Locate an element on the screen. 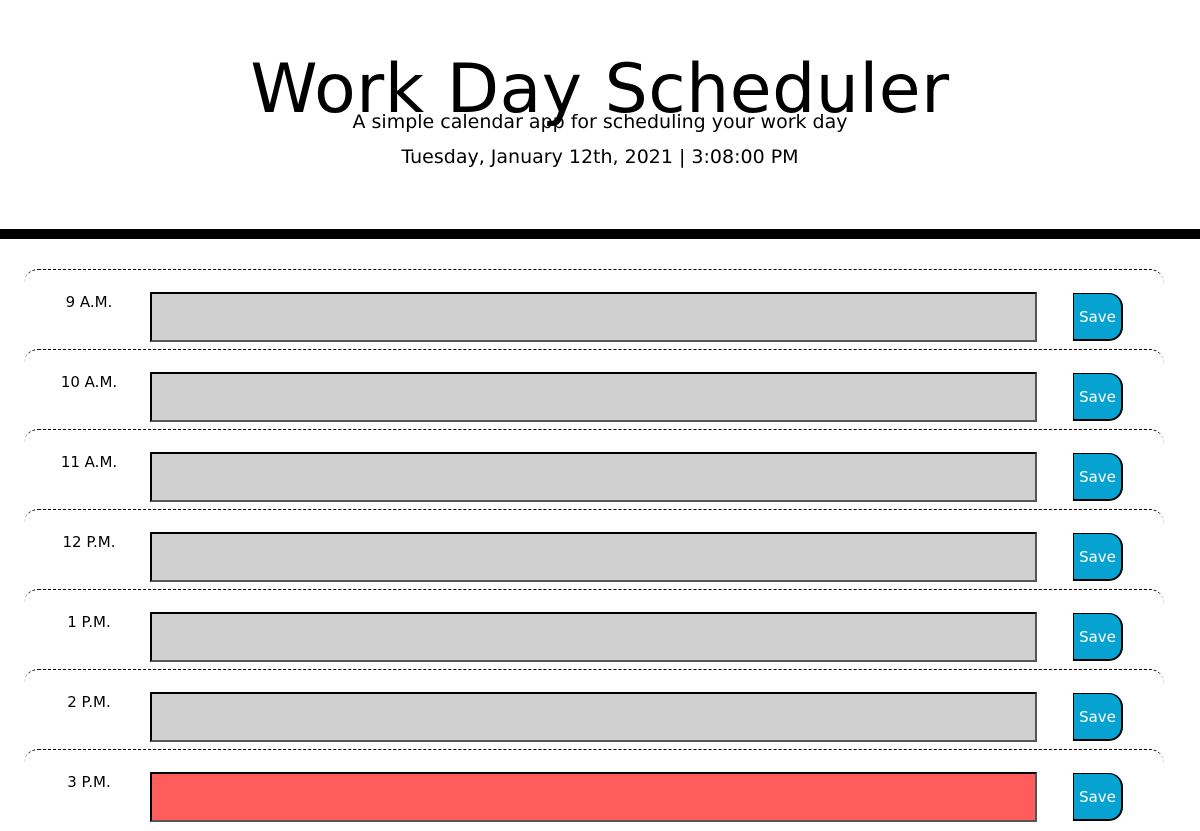  header-divider is located at coordinates (600, 234).